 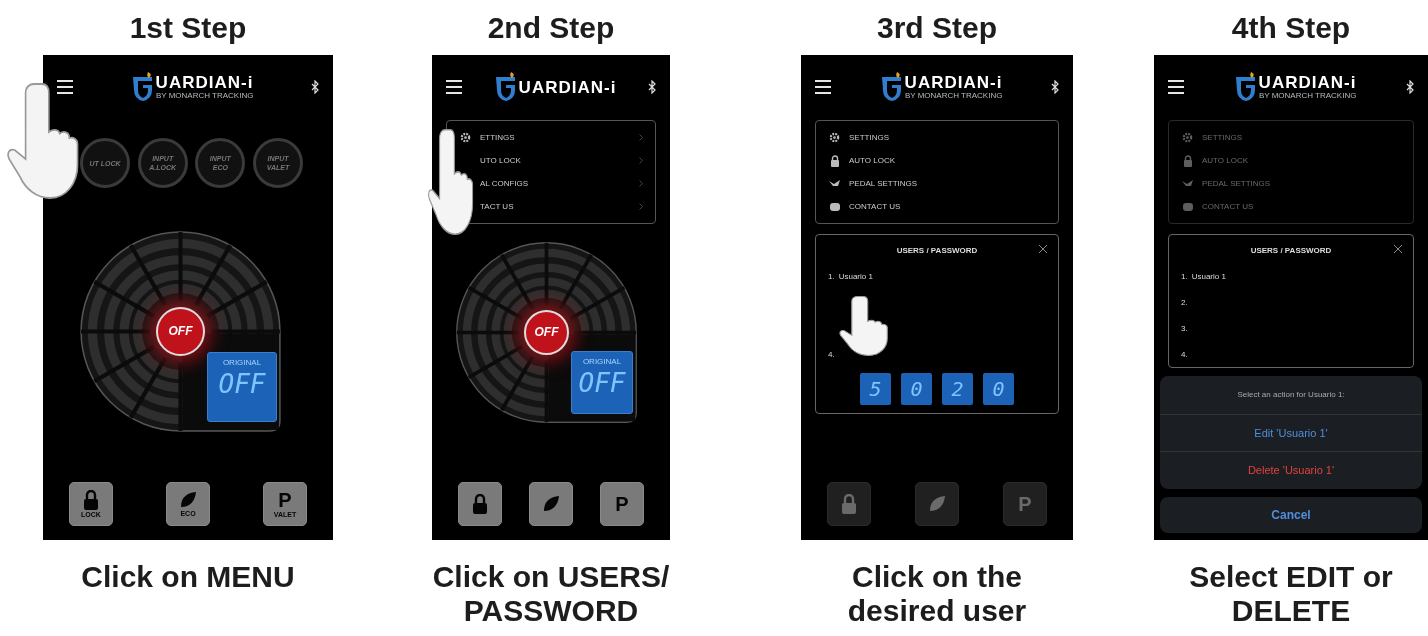 What do you see at coordinates (188, 27) in the screenshot?
I see `step-title: 1st Step` at bounding box center [188, 27].